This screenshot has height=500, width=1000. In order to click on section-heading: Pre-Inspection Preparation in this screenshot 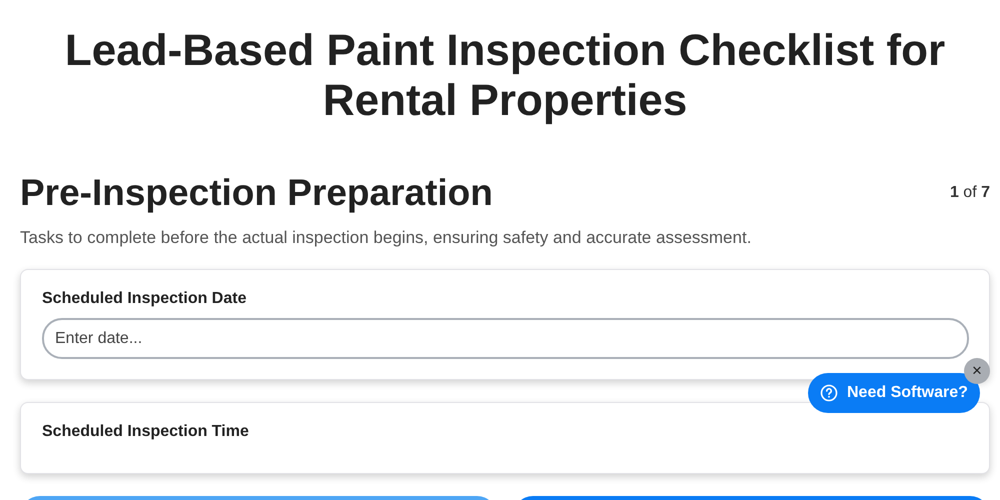, I will do `click(256, 193)`.